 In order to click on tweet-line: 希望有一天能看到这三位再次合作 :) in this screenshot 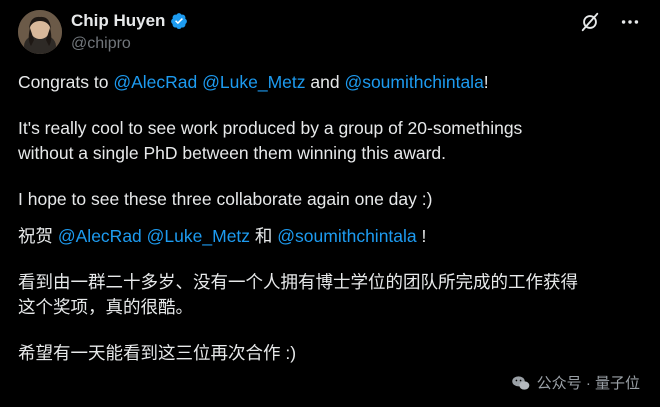, I will do `click(157, 353)`.